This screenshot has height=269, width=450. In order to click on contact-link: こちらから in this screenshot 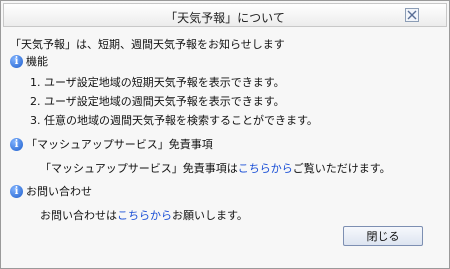, I will do `click(144, 215)`.